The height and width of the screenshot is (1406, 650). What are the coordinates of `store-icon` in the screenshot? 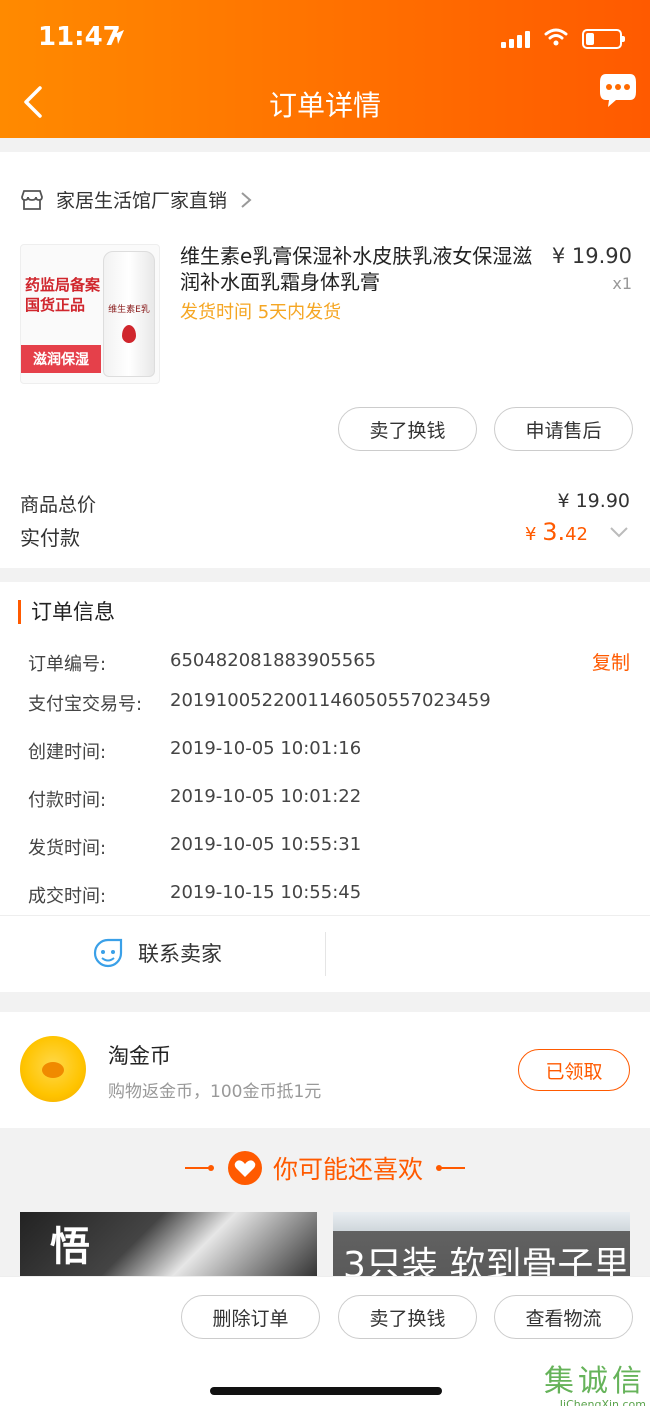 It's located at (32, 199).